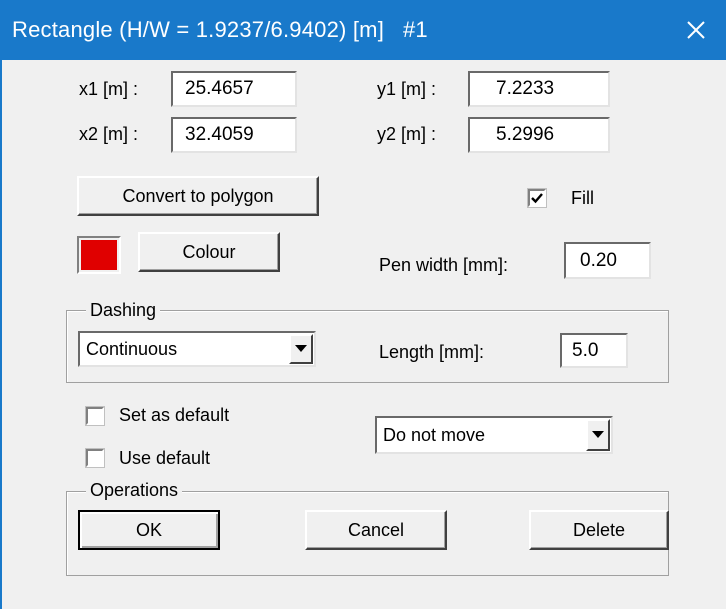 The width and height of the screenshot is (726, 609). I want to click on ok-button: OK, so click(149, 530).